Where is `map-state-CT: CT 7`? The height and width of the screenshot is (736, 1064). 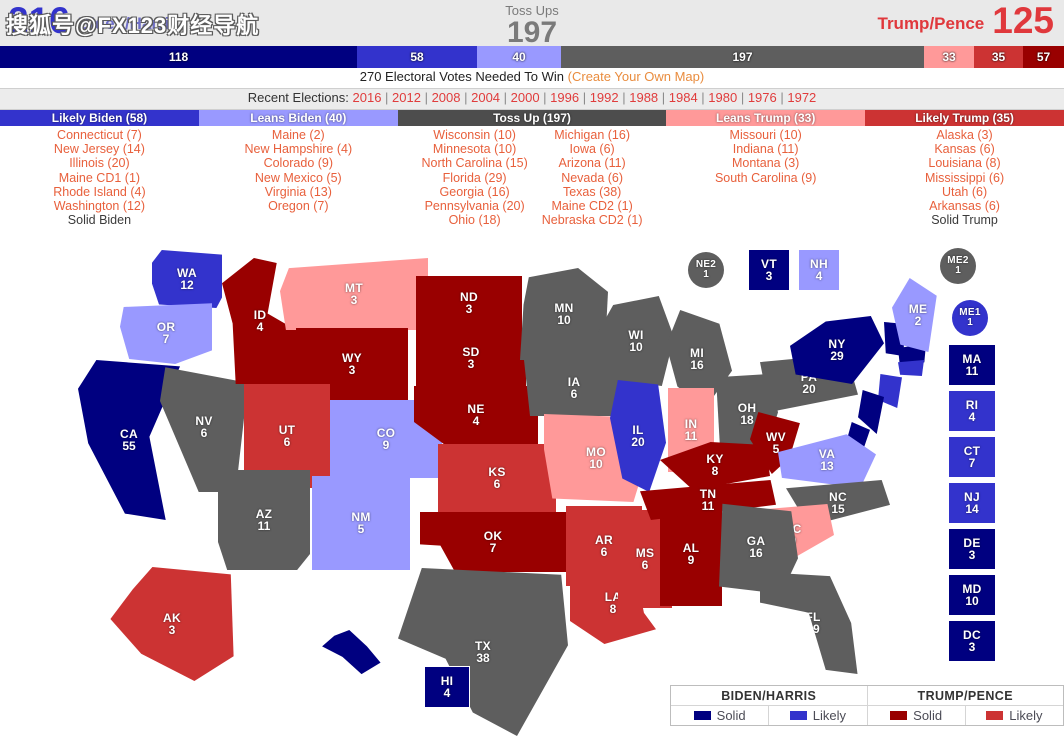
map-state-CT: CT 7 is located at coordinates (972, 457).